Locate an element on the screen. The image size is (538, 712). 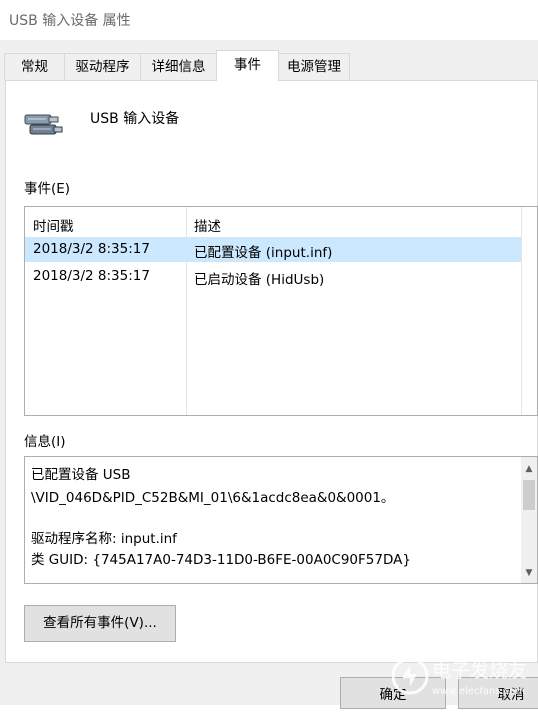
tab-general: 常规 is located at coordinates (34, 66).